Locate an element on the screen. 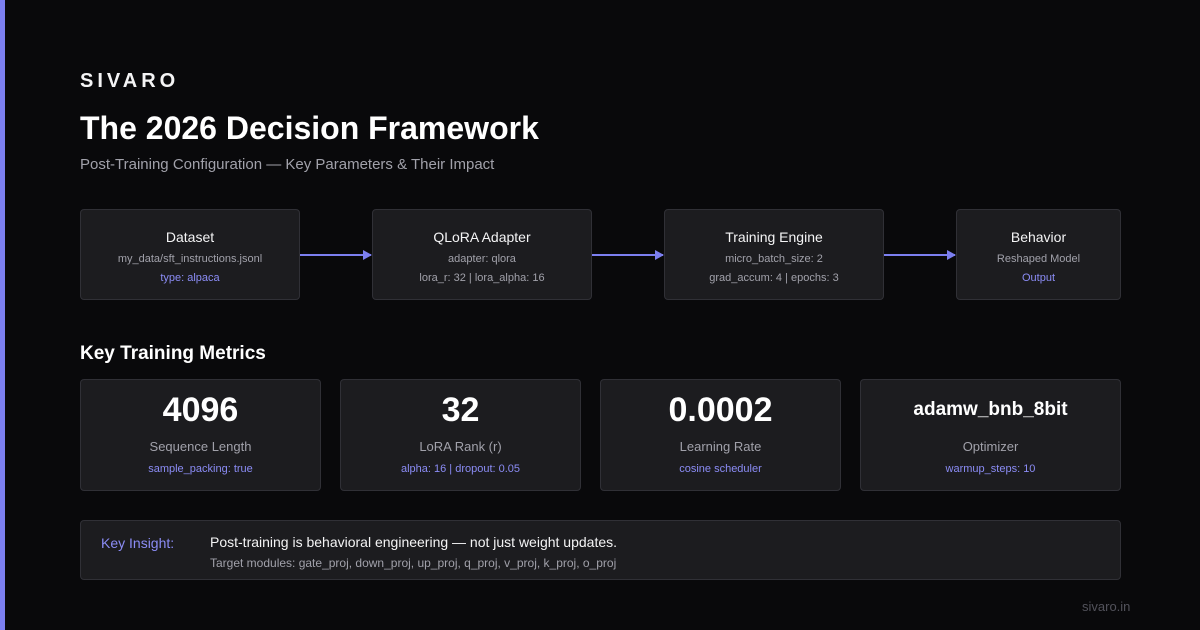 The height and width of the screenshot is (630, 1200). metric-card-learning-rate: 0.0002 Learning Rate cosine scheduler is located at coordinates (720, 435).